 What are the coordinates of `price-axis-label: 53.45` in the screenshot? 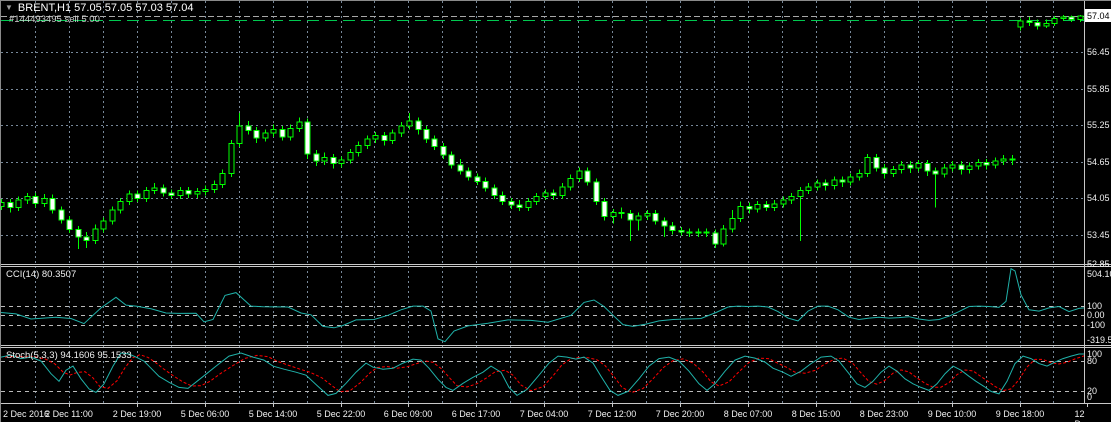 It's located at (1098, 235).